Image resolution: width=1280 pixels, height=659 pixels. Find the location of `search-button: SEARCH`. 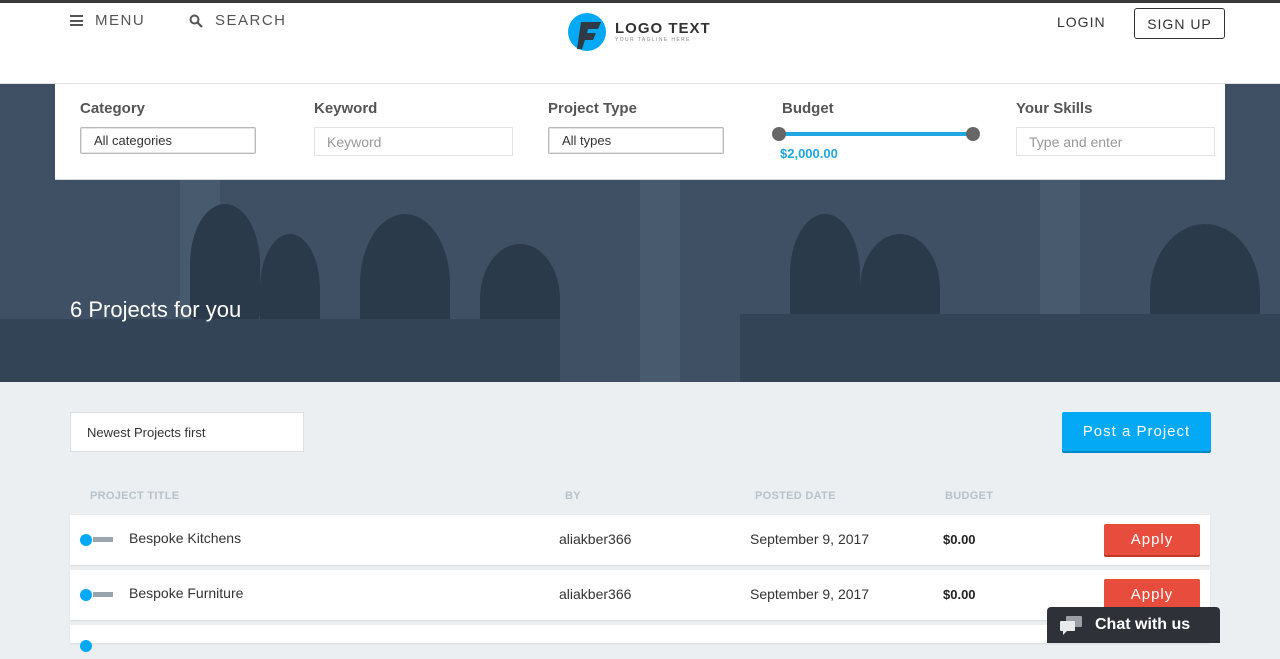

search-button: SEARCH is located at coordinates (238, 20).